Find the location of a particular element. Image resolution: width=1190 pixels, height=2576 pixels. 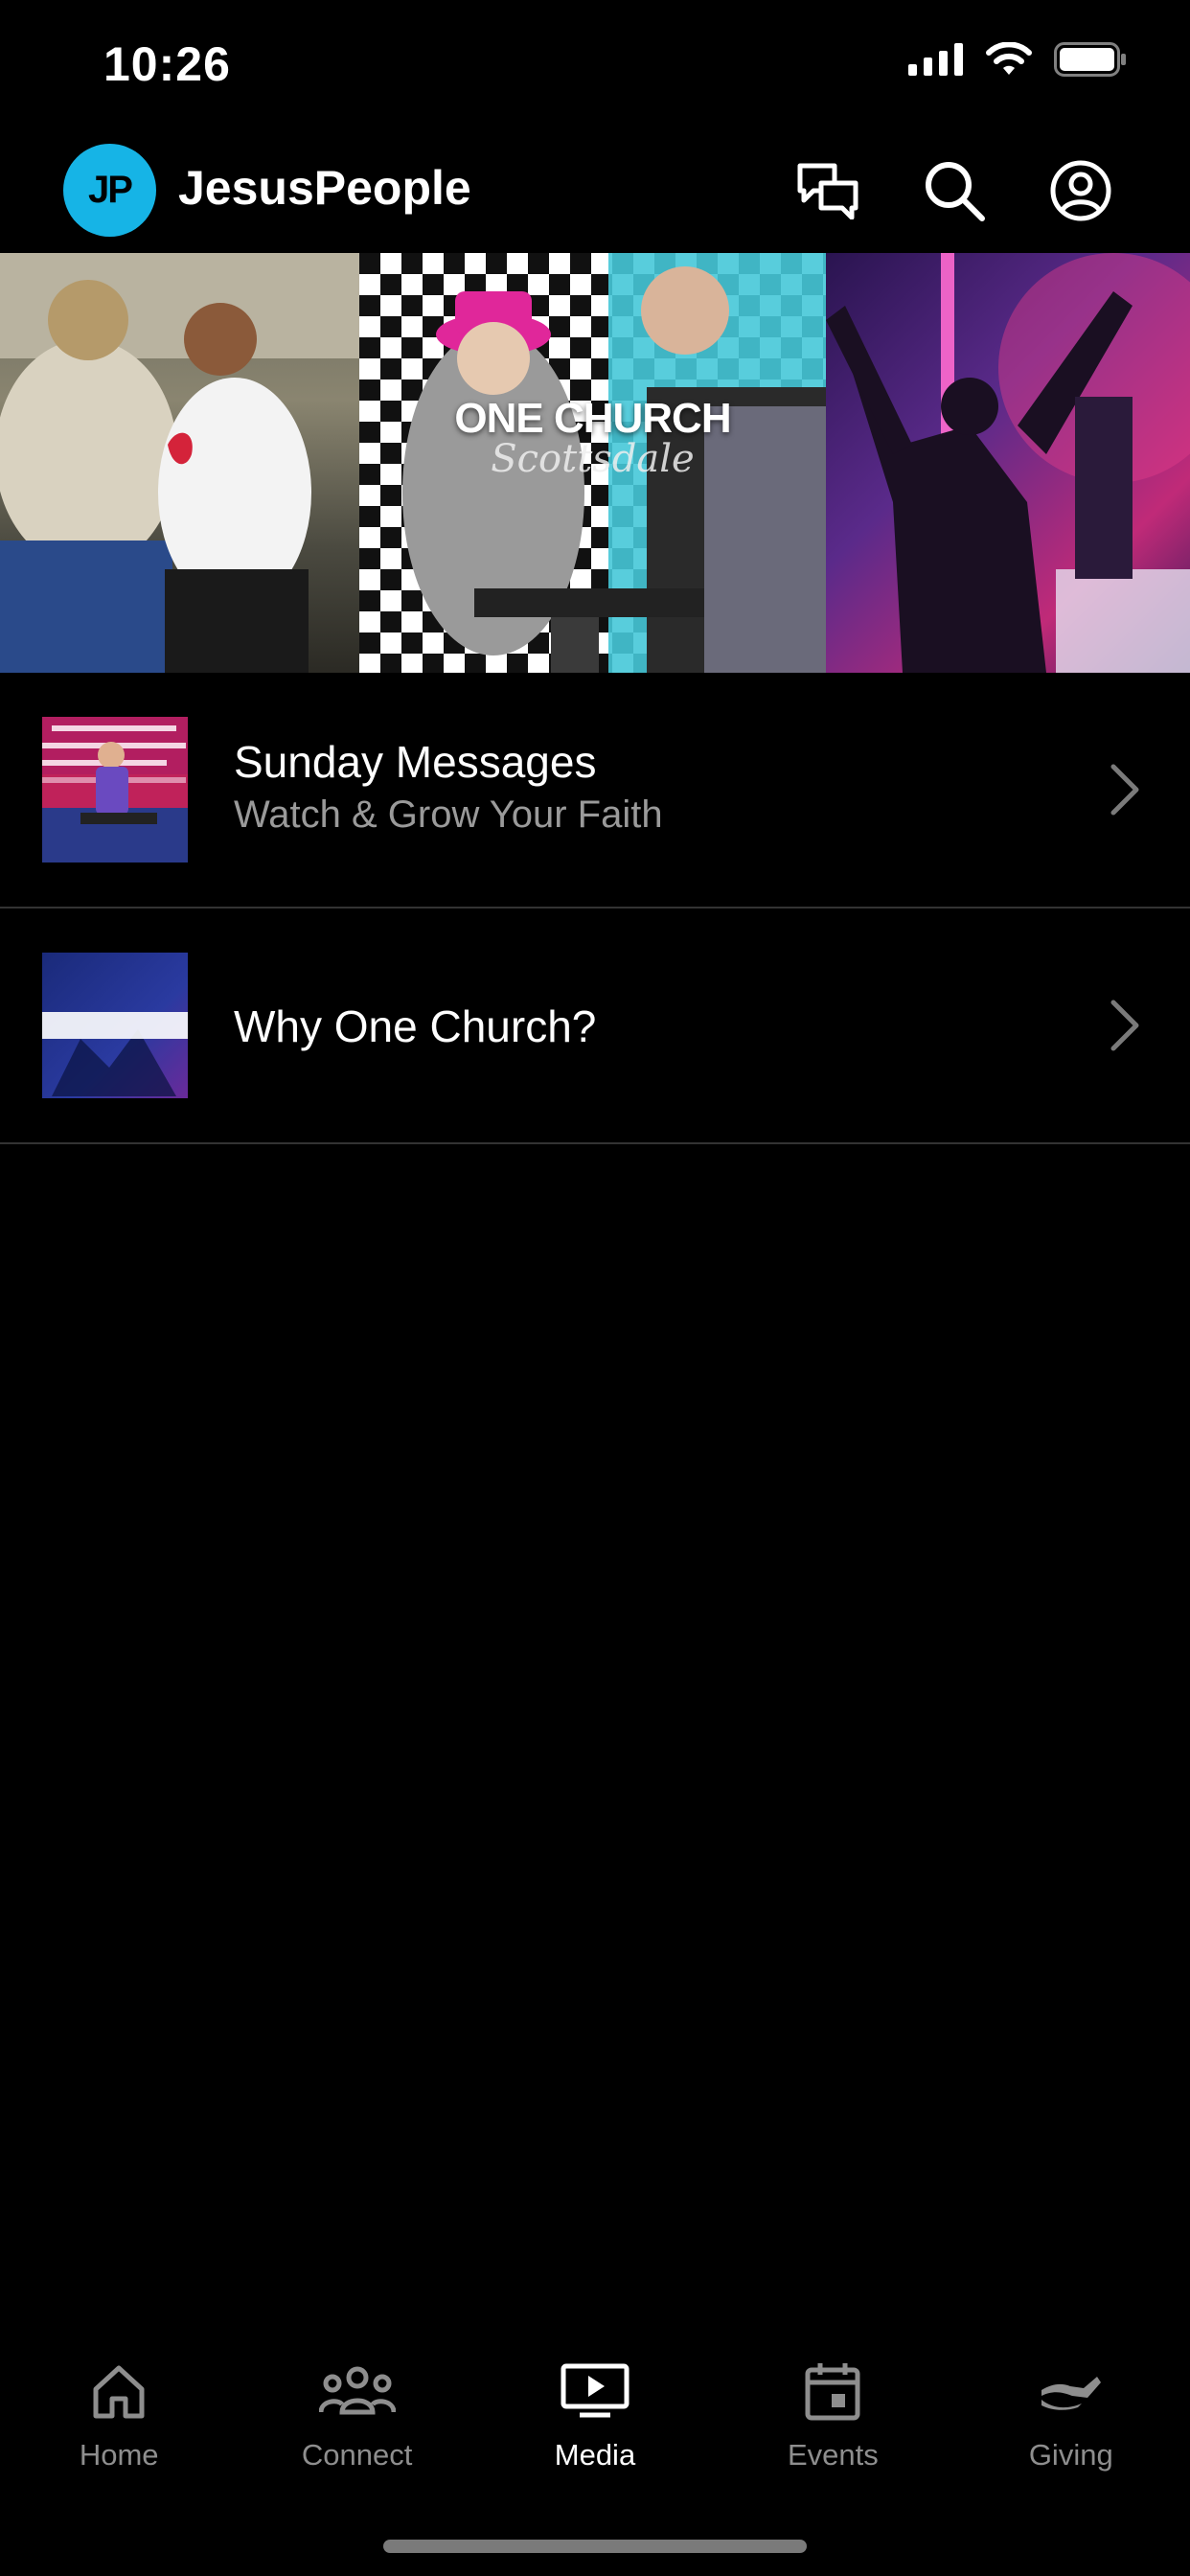

chat-icon is located at coordinates (827, 191).